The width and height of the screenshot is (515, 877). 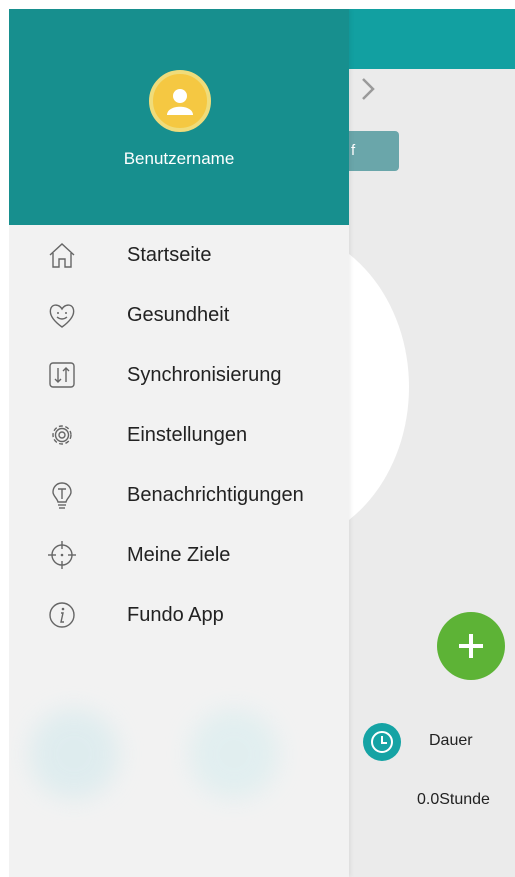 What do you see at coordinates (62, 435) in the screenshot?
I see `gear-icon` at bounding box center [62, 435].